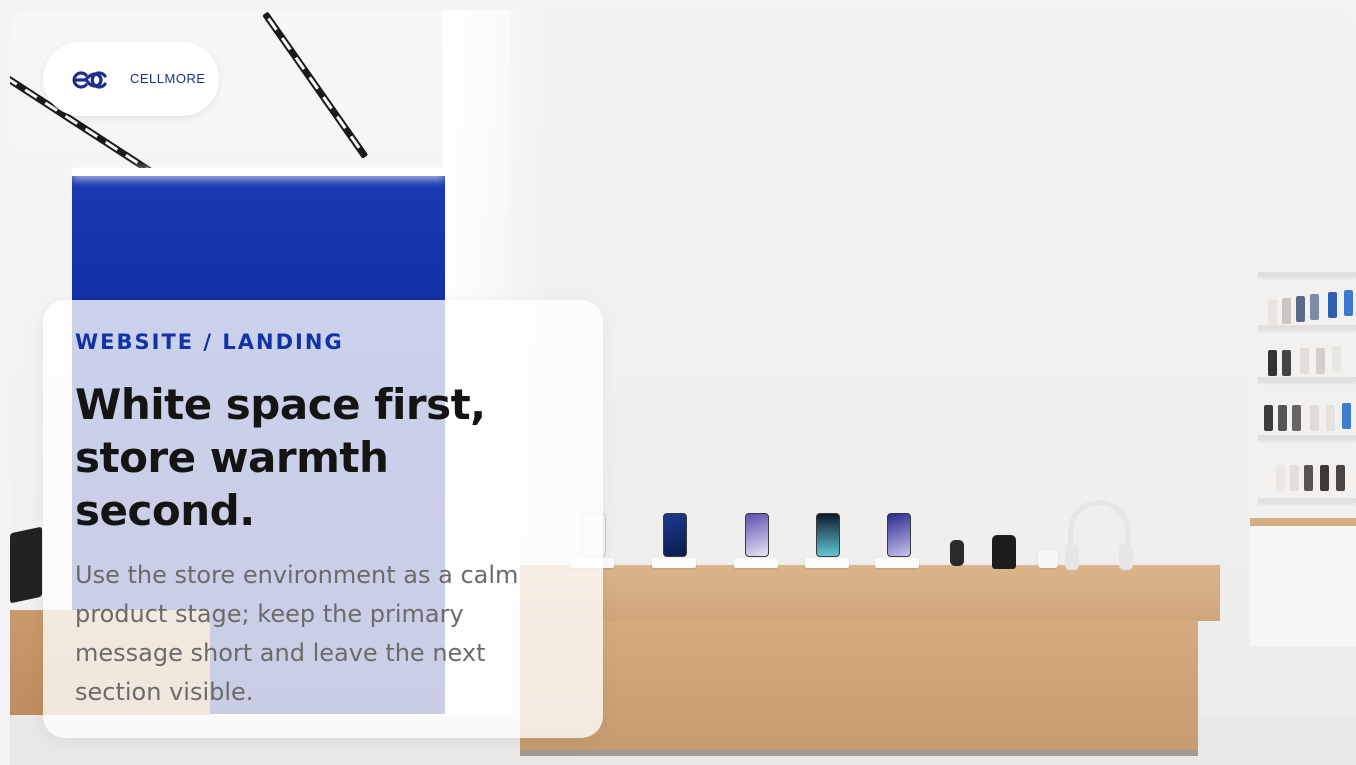 Image resolution: width=1356 pixels, height=765 pixels. I want to click on charger-device, so click(1048, 559).